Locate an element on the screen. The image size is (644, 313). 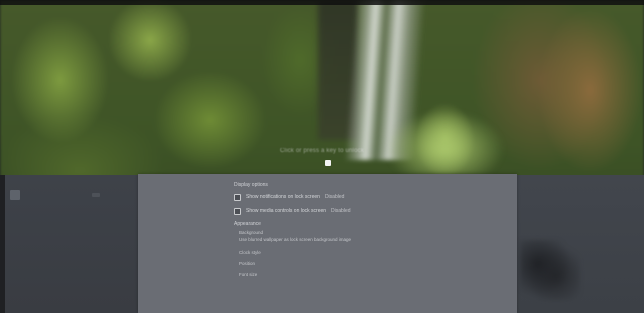
wallpaper-pool is located at coordinates (445, 142).